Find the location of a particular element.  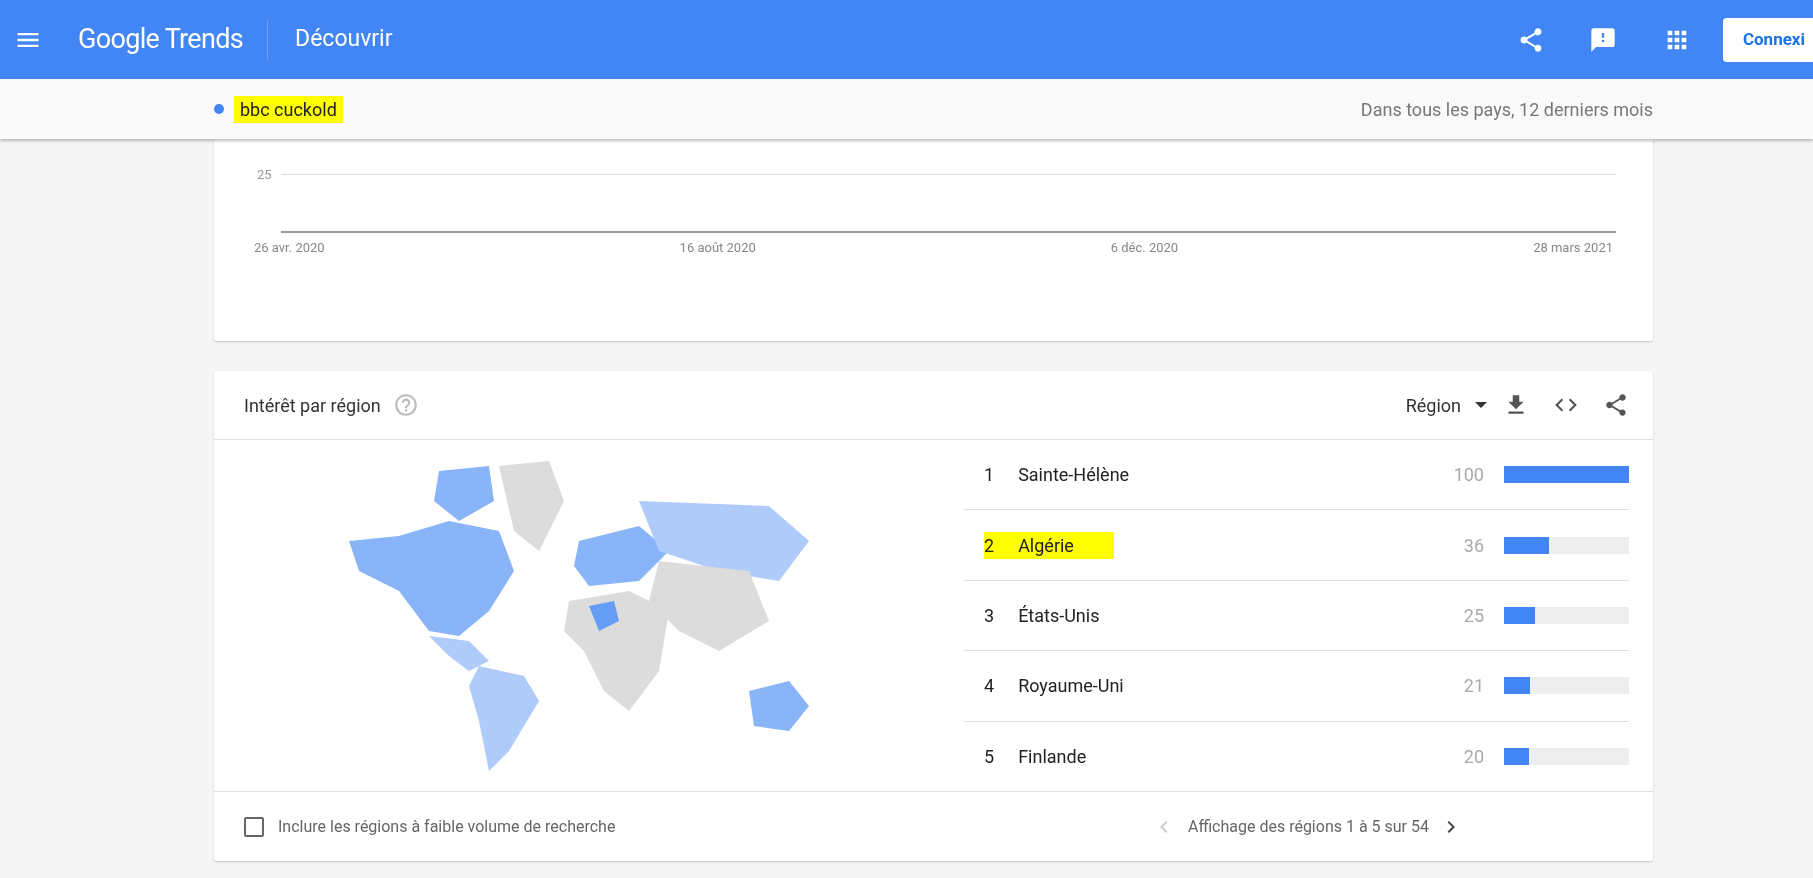

sign-in-button: Connexi is located at coordinates (1767, 39).